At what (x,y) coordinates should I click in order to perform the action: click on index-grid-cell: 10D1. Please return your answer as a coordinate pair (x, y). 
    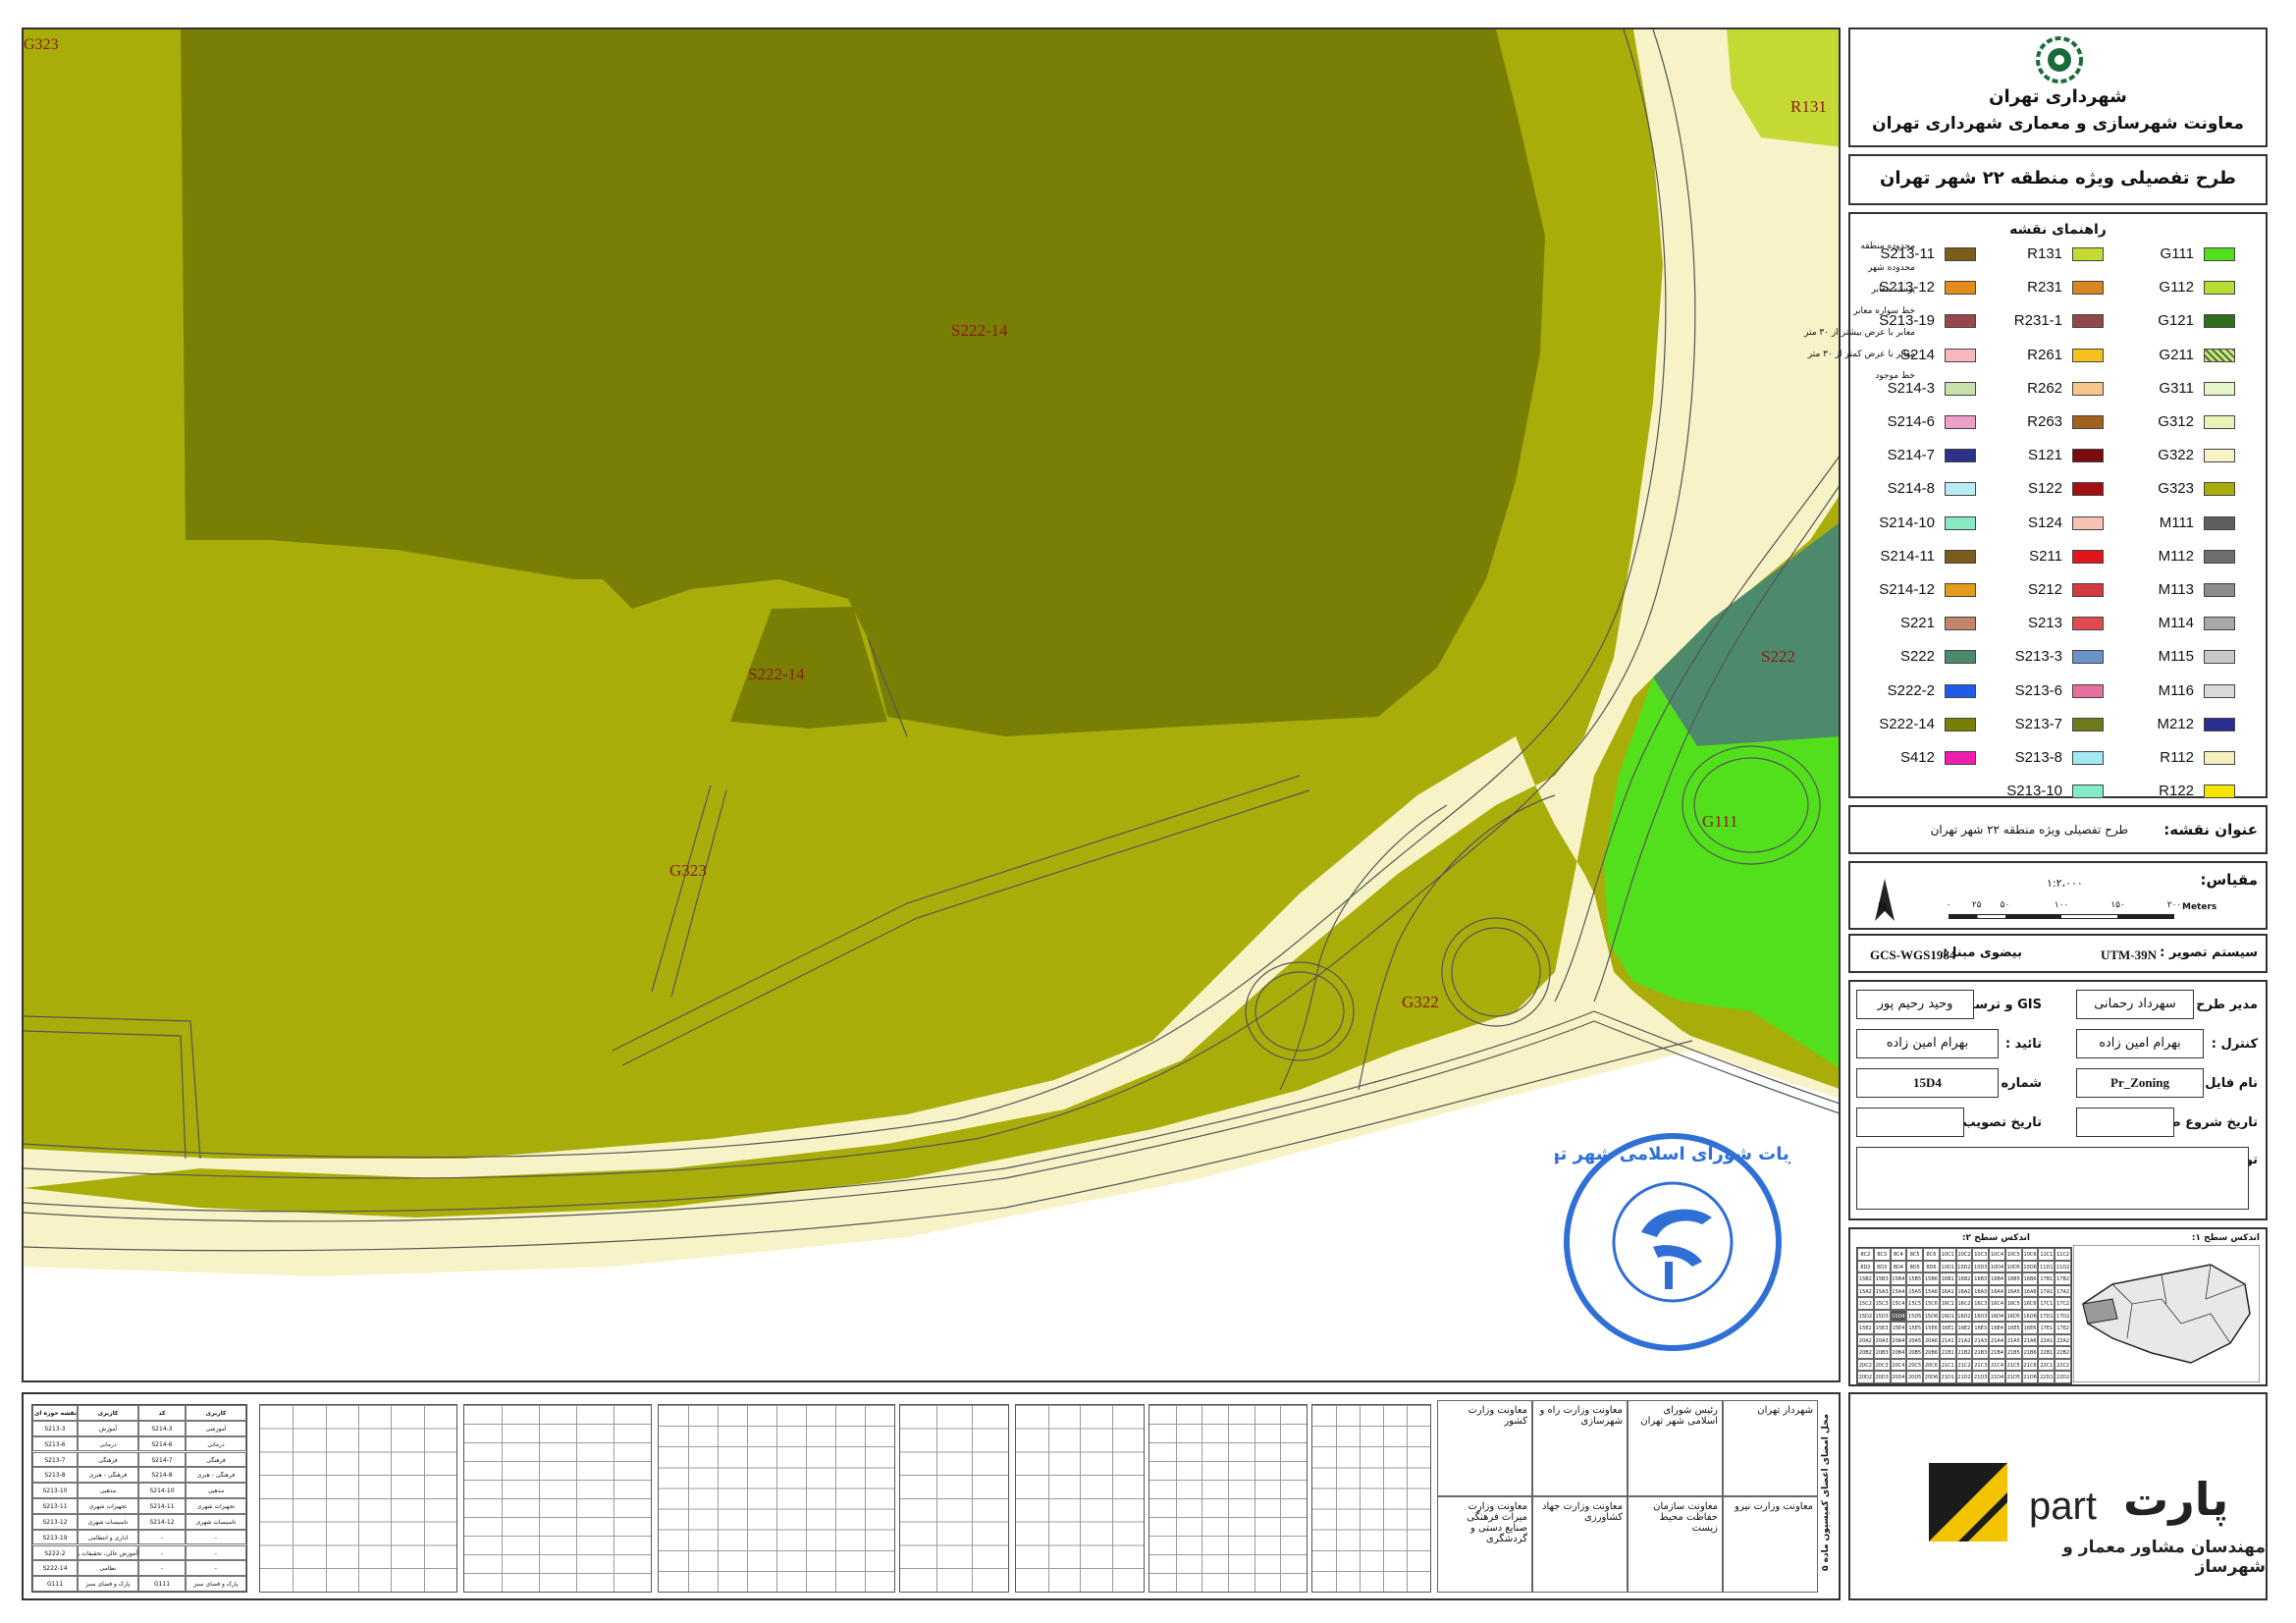
    Looking at the image, I should click on (1947, 1266).